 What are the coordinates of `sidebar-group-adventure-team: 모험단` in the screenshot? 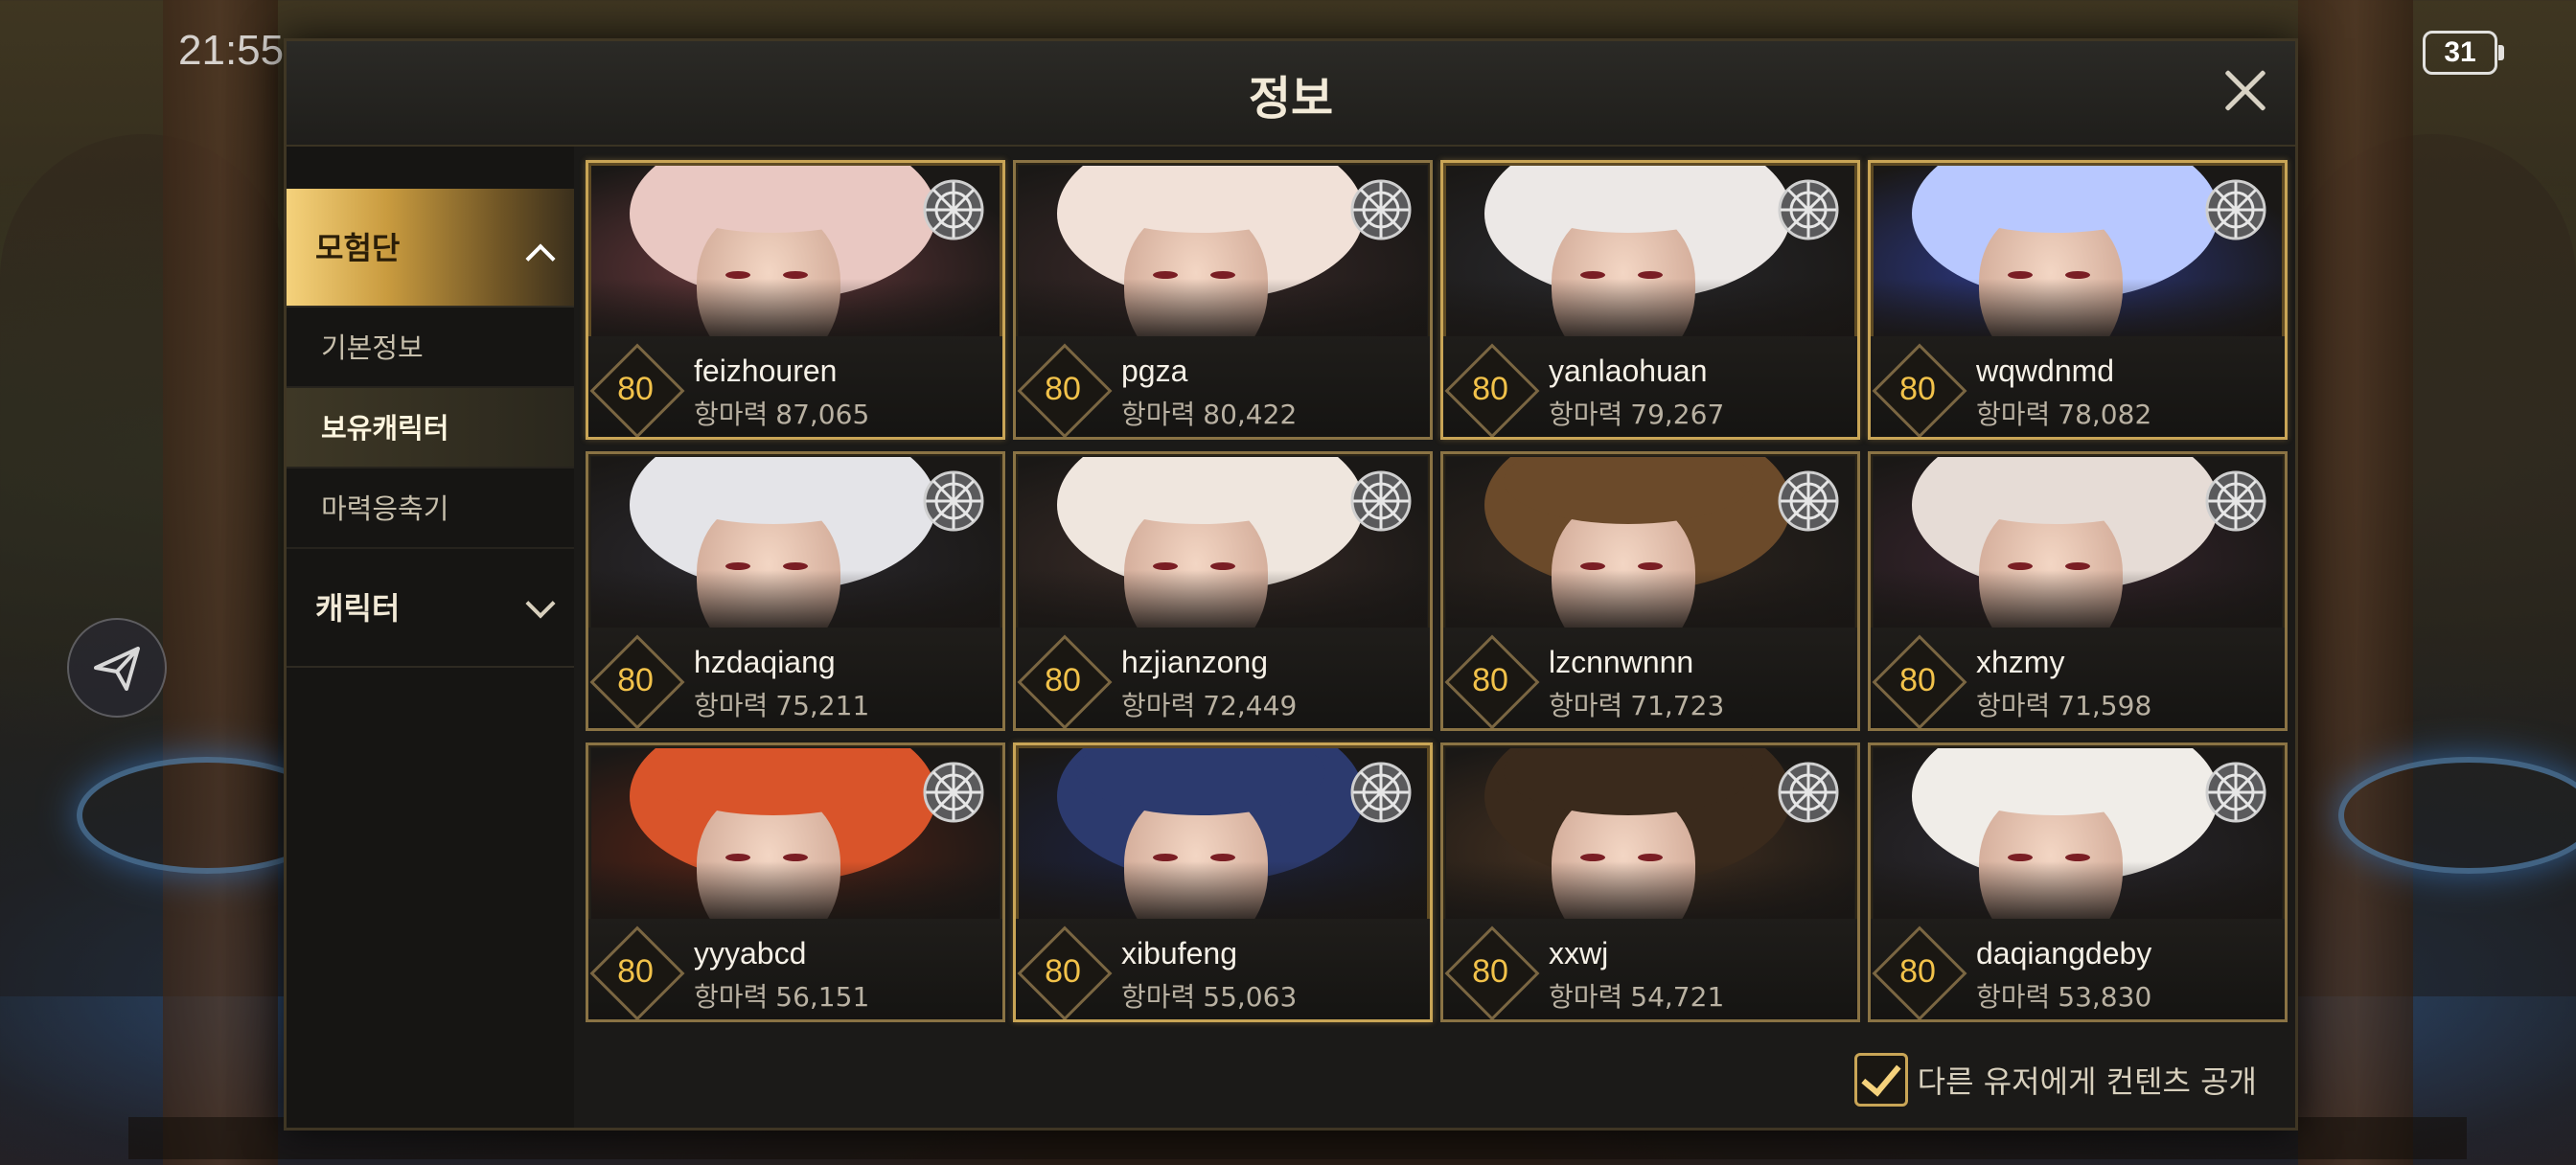 It's located at (430, 248).